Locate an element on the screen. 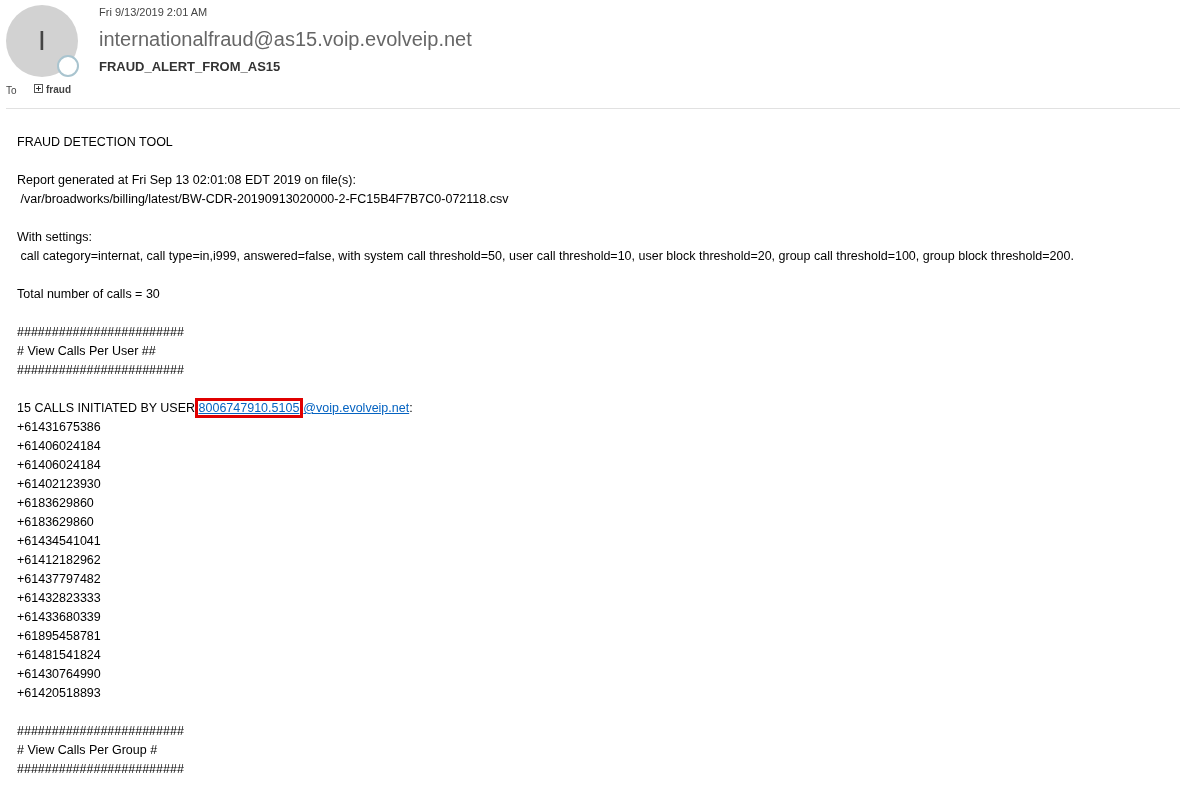 Image resolution: width=1180 pixels, height=788 pixels. to-label: To is located at coordinates (11, 91).